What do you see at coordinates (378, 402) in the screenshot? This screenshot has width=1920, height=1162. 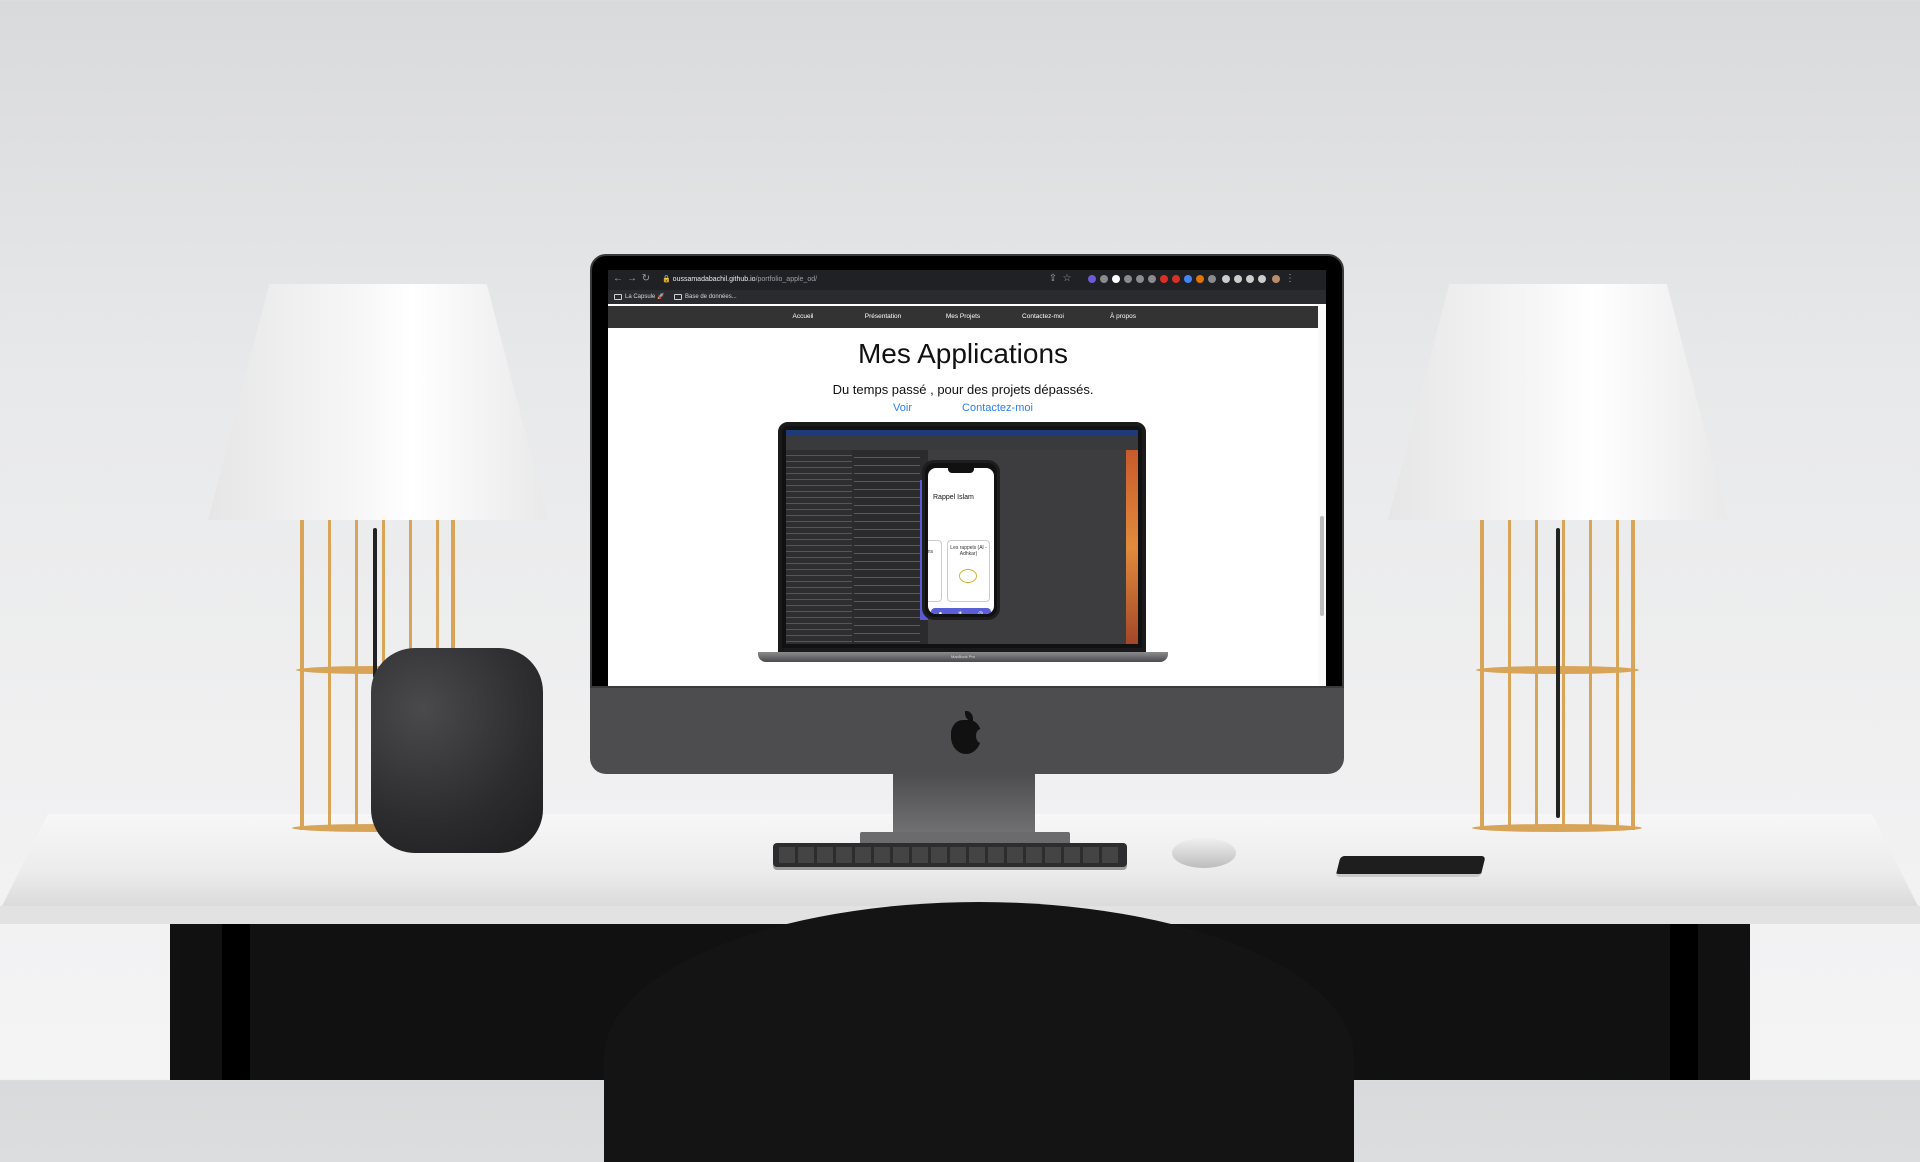 I see `lamp-shade-left` at bounding box center [378, 402].